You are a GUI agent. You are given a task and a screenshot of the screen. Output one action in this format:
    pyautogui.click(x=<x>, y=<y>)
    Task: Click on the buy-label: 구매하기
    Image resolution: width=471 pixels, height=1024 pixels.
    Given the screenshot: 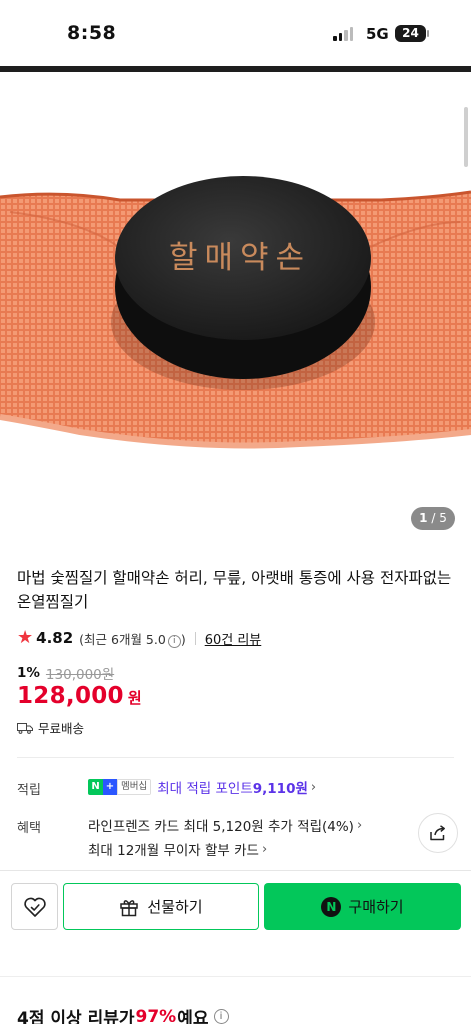 What is the action you would take?
    pyautogui.click(x=376, y=907)
    